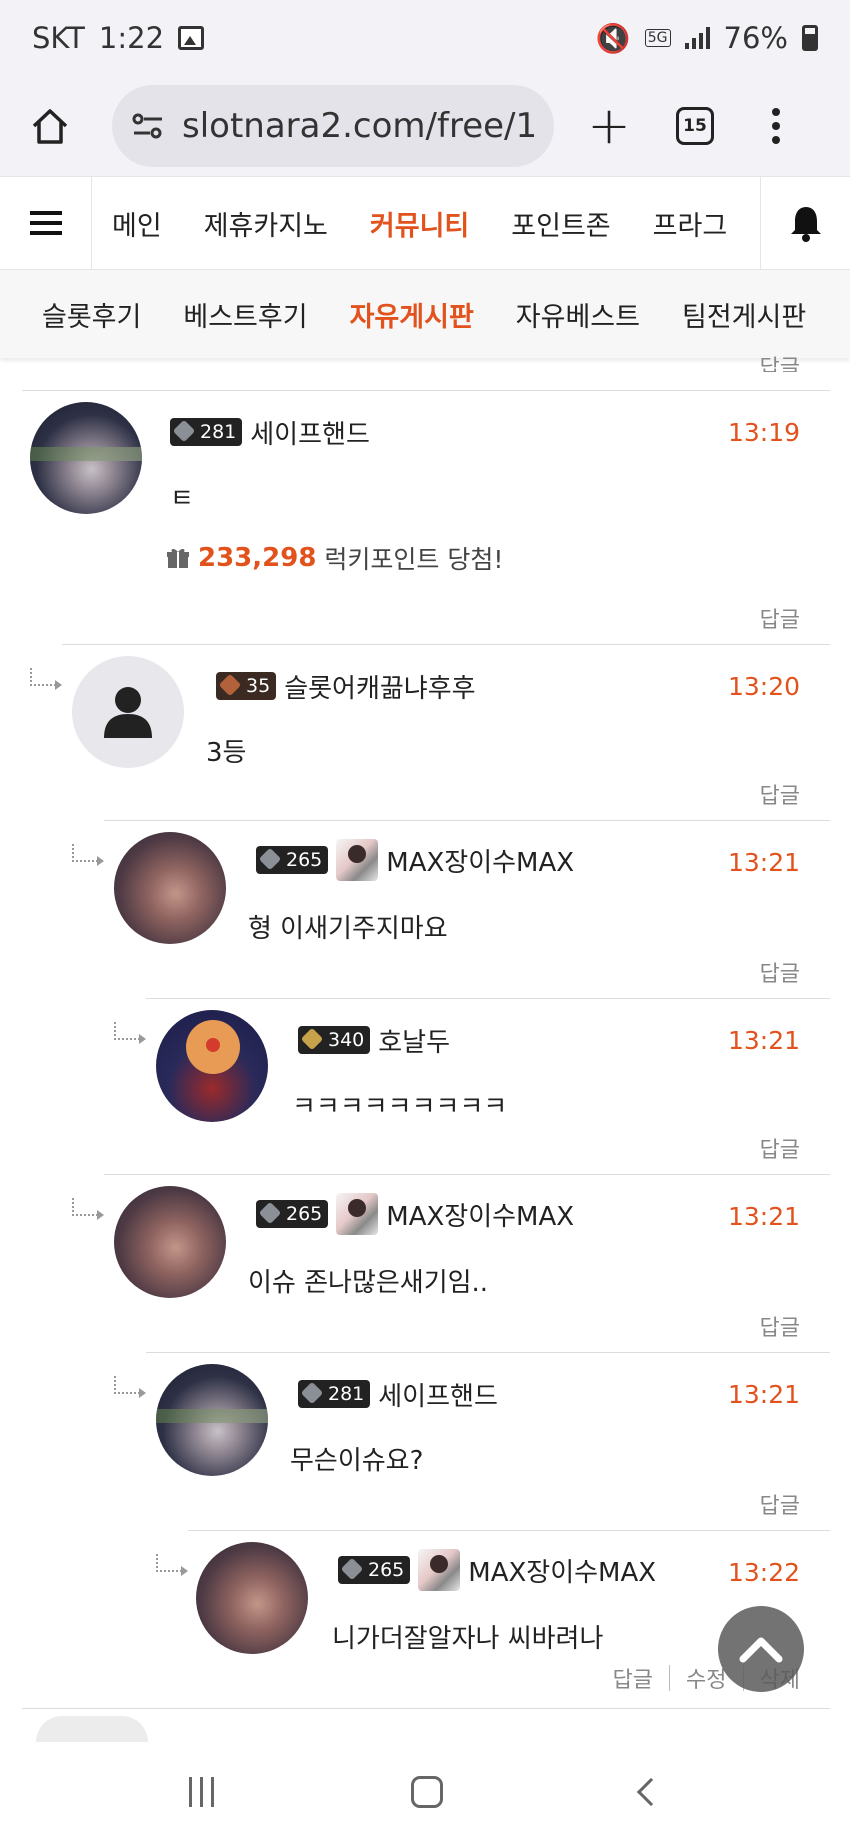 The image size is (850, 1842). Describe the element at coordinates (58, 38) in the screenshot. I see `carrier-label: SKT` at that location.